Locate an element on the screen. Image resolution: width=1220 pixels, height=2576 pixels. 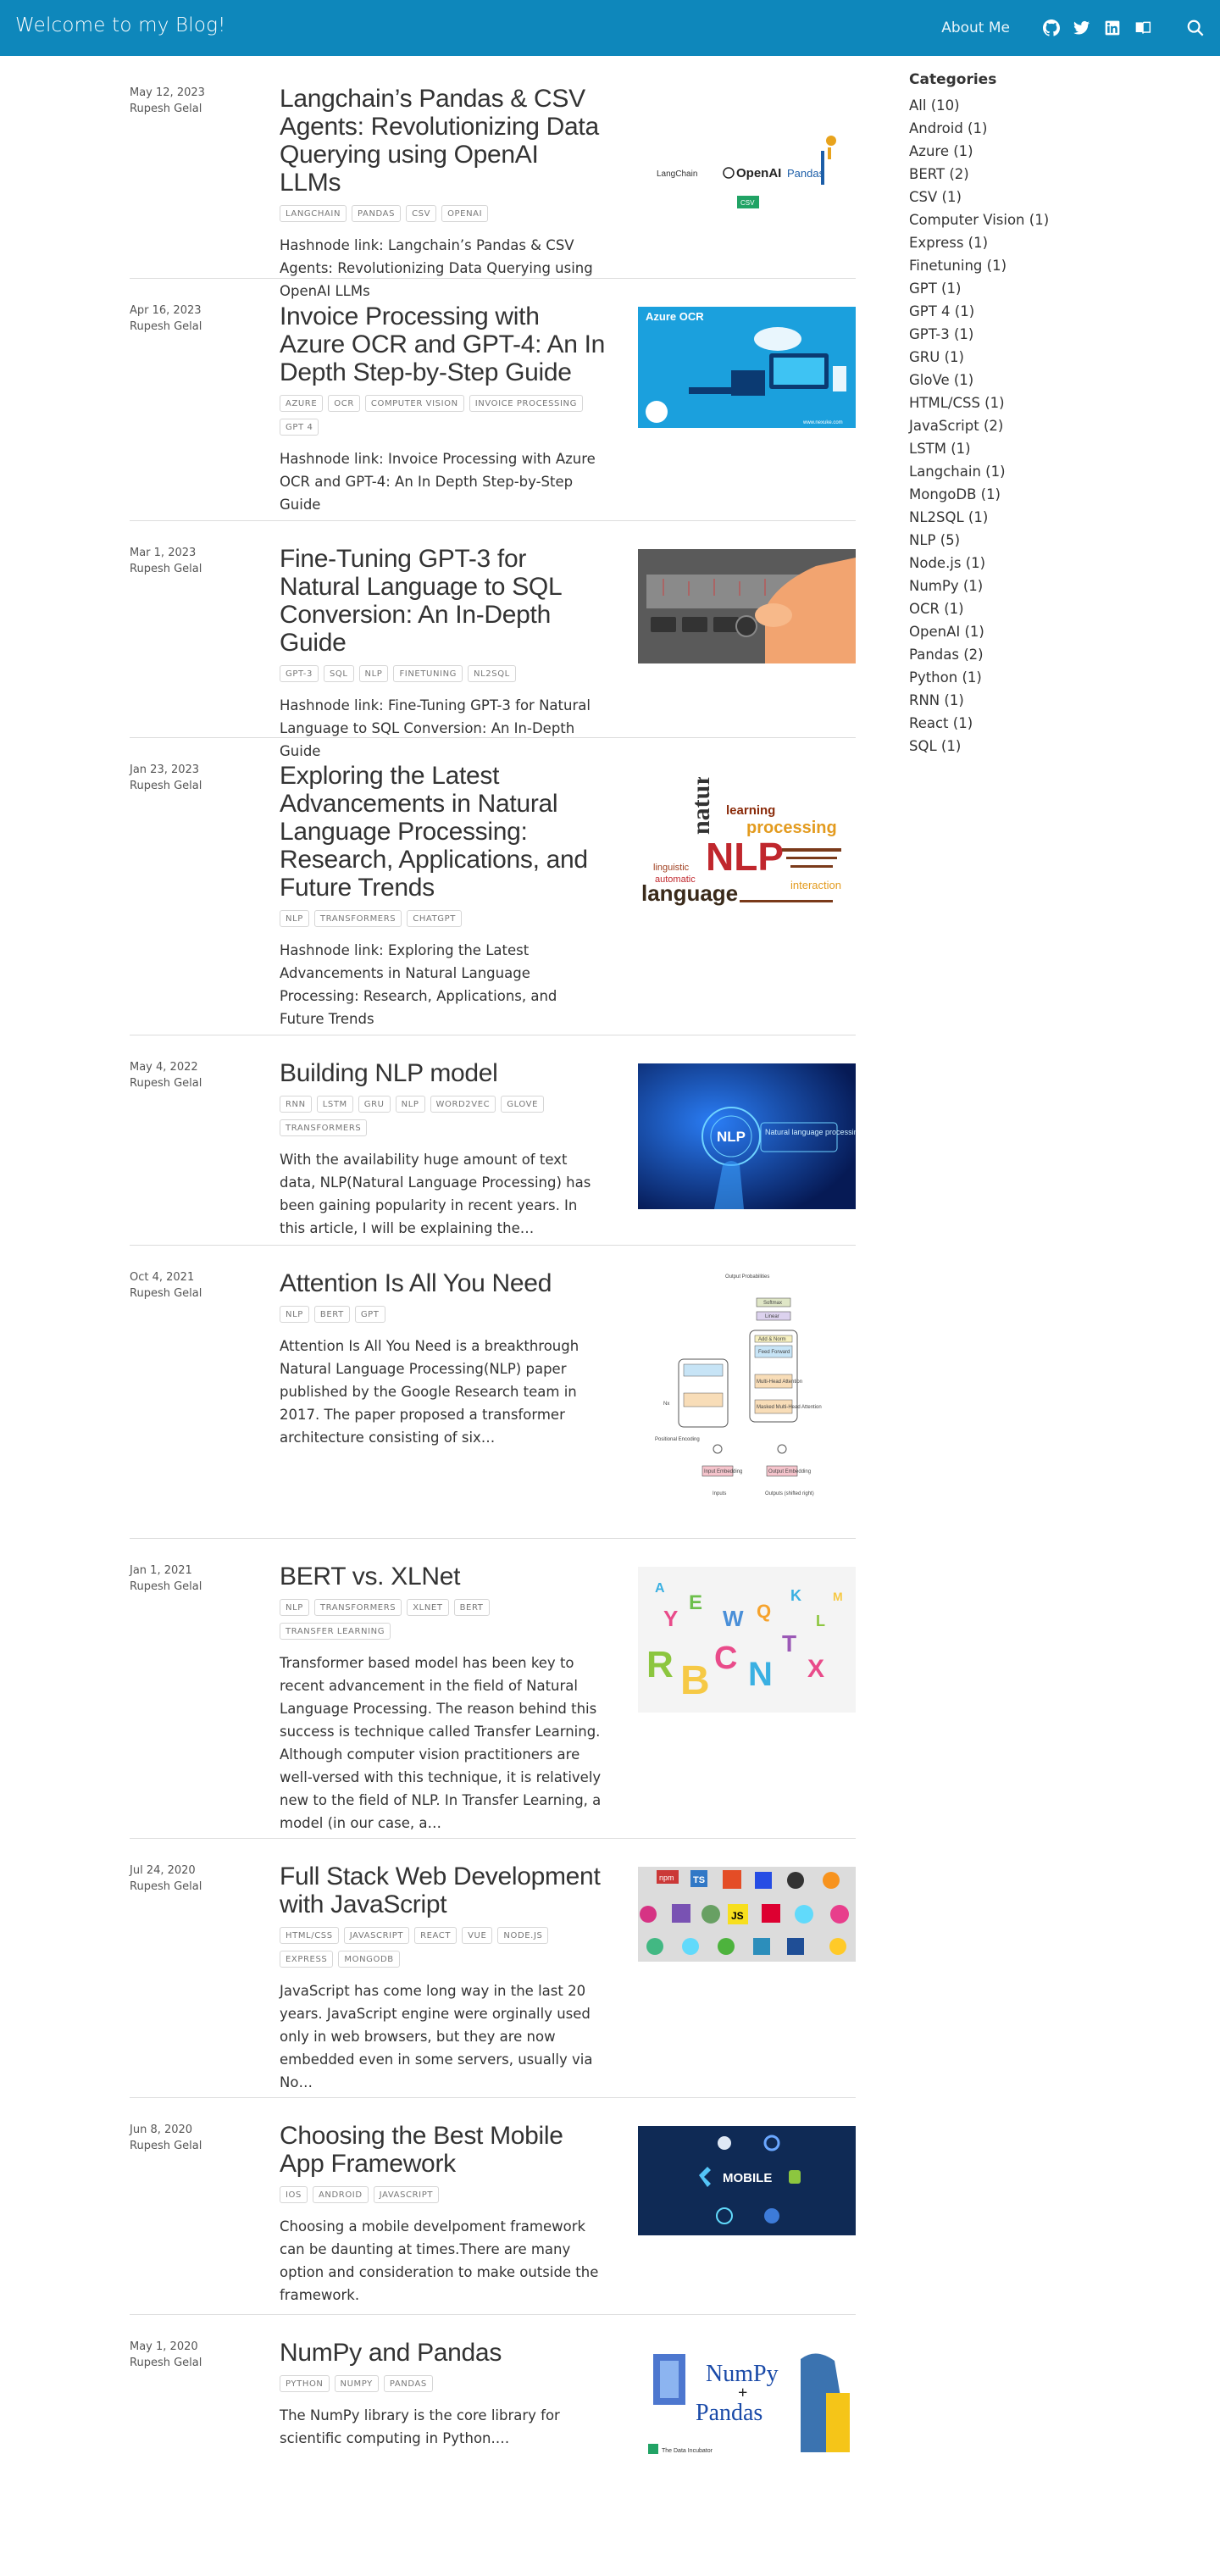
post-title: BERT vs. XLNet is located at coordinates (443, 1577).